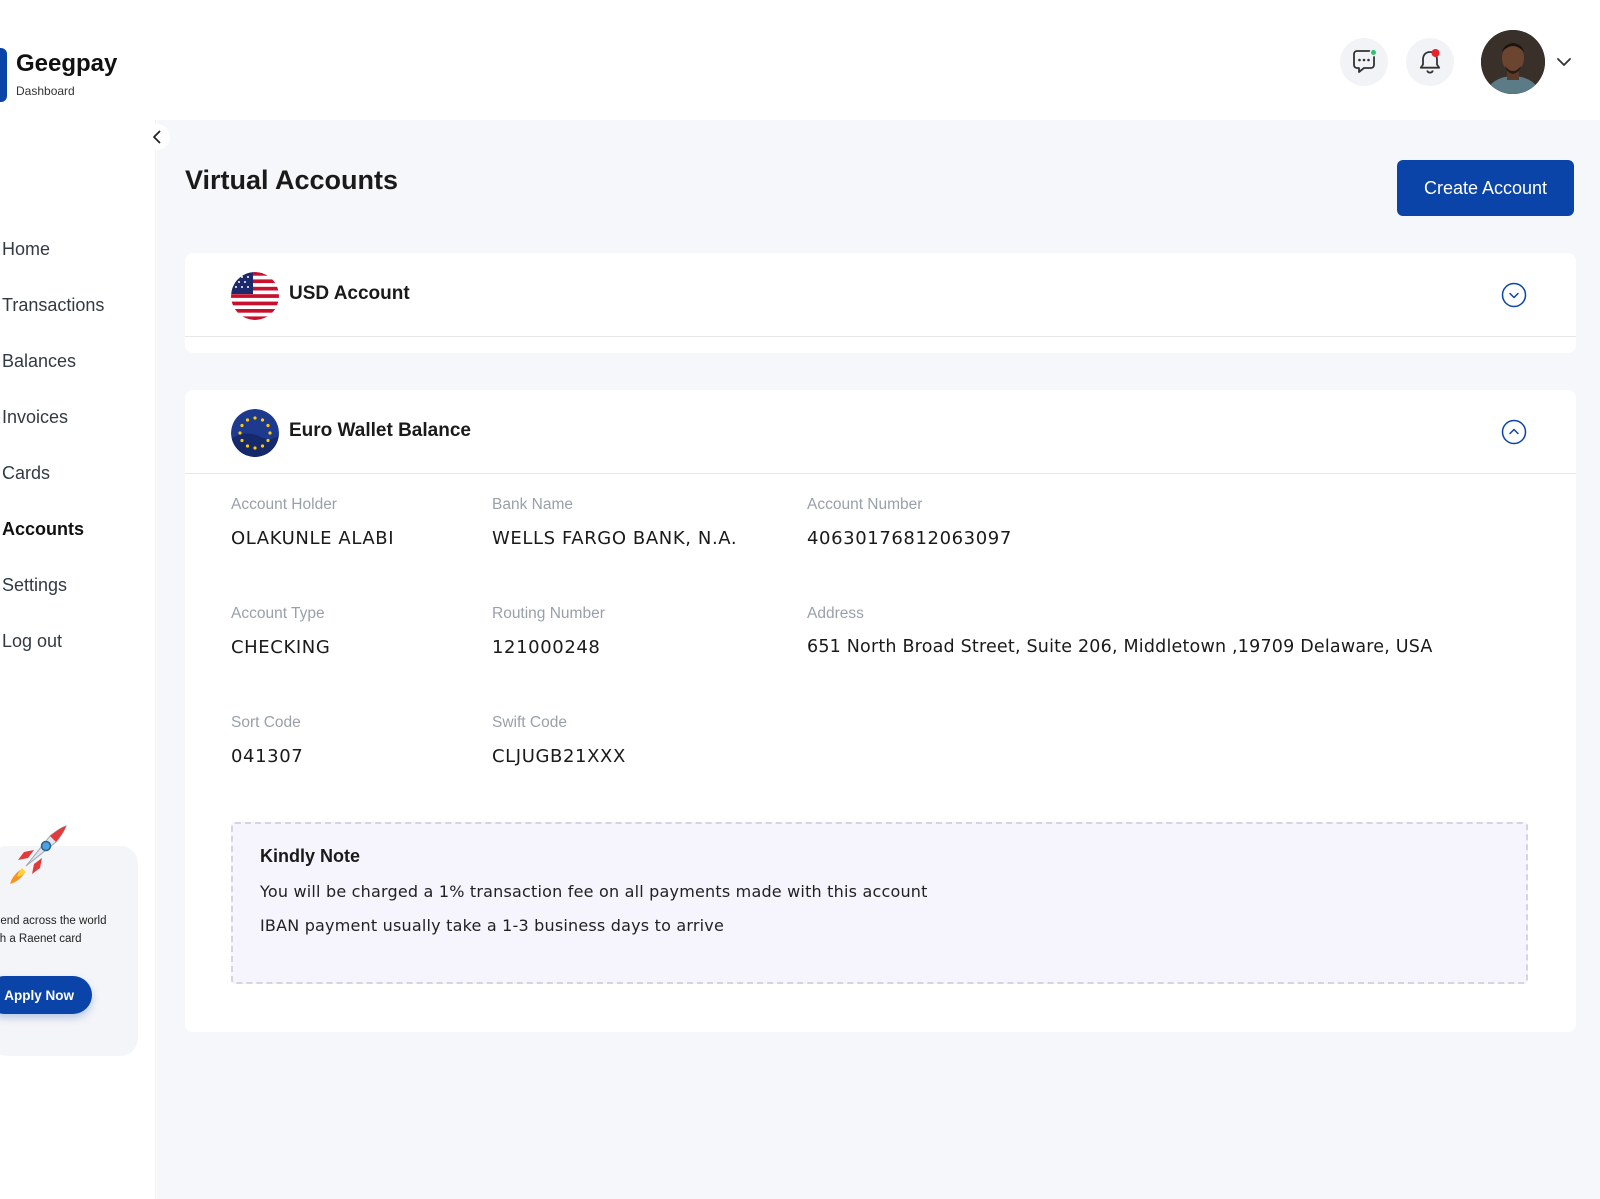 The image size is (1600, 1199). What do you see at coordinates (349, 293) in the screenshot?
I see `usd-account-title: USD Account` at bounding box center [349, 293].